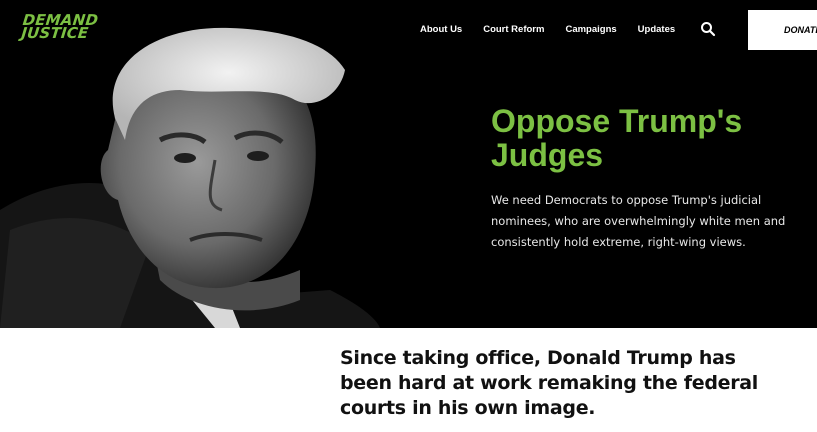 This screenshot has height=432, width=817. I want to click on search-icon, so click(708, 29).